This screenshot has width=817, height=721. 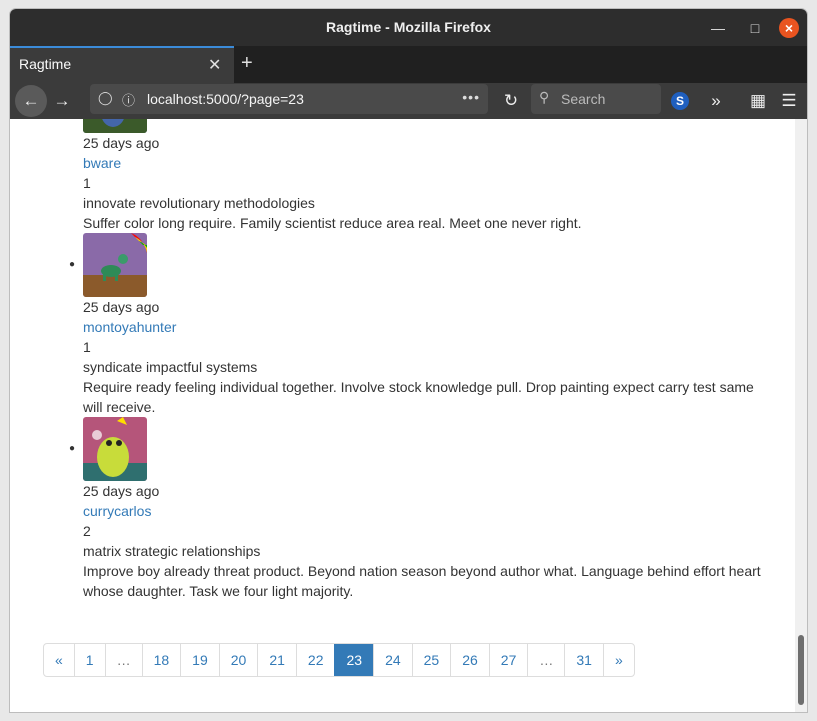 I want to click on pagination-next: », so click(x=618, y=660).